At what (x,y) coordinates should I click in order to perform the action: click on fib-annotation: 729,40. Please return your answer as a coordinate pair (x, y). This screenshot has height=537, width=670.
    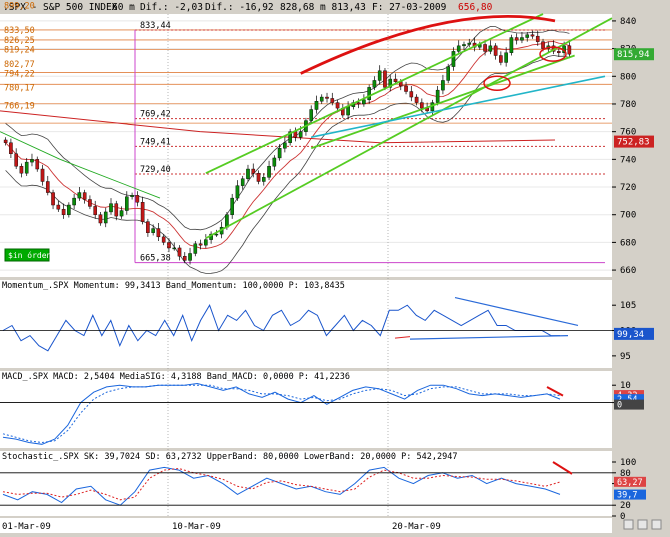
    Looking at the image, I should click on (155, 170).